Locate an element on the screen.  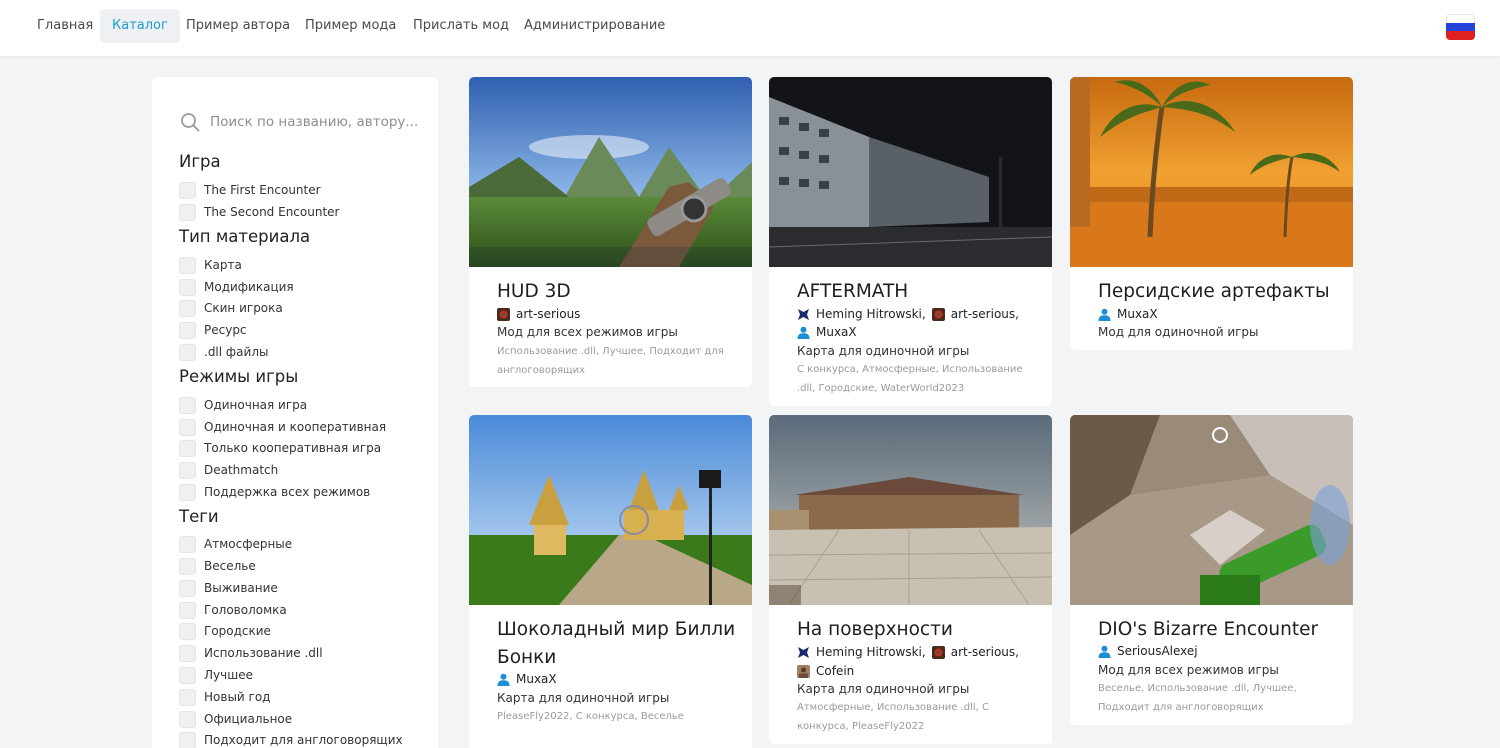
filter-option: The First Encounter is located at coordinates (250, 190).